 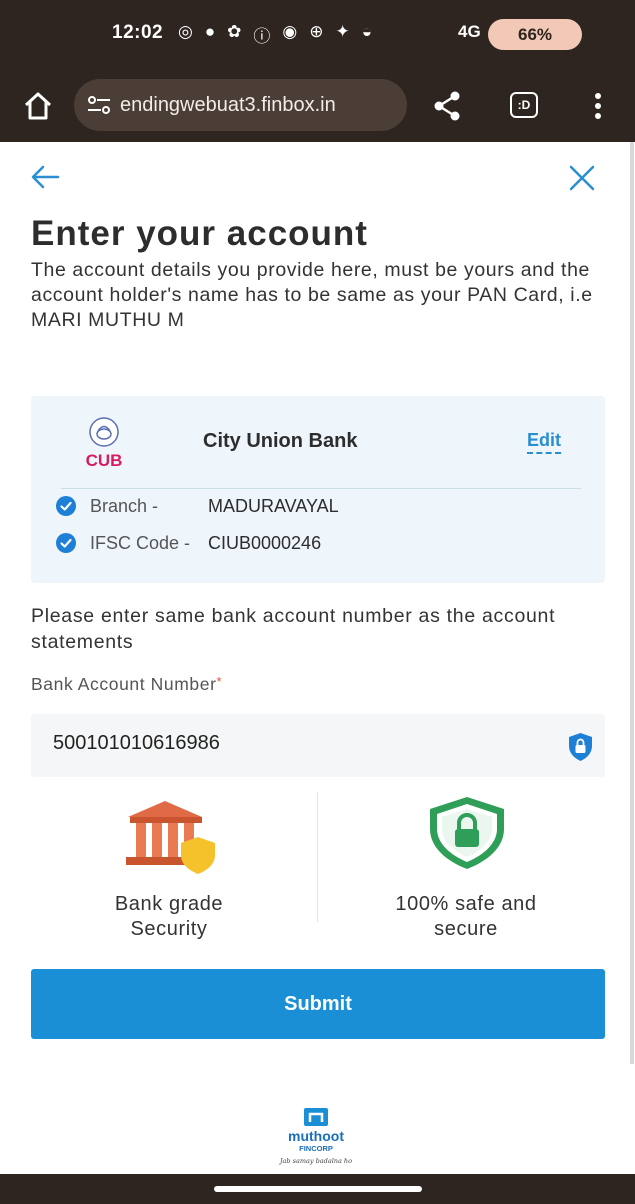 What do you see at coordinates (169, 904) in the screenshot?
I see `feature-bank-line1: Bank grade` at bounding box center [169, 904].